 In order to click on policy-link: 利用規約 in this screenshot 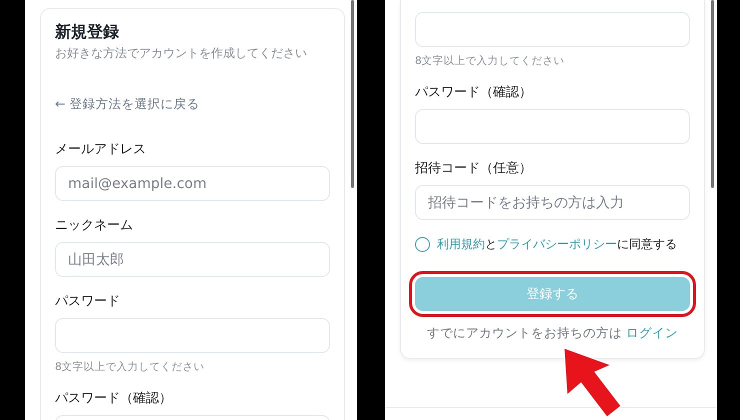, I will do `click(461, 244)`.